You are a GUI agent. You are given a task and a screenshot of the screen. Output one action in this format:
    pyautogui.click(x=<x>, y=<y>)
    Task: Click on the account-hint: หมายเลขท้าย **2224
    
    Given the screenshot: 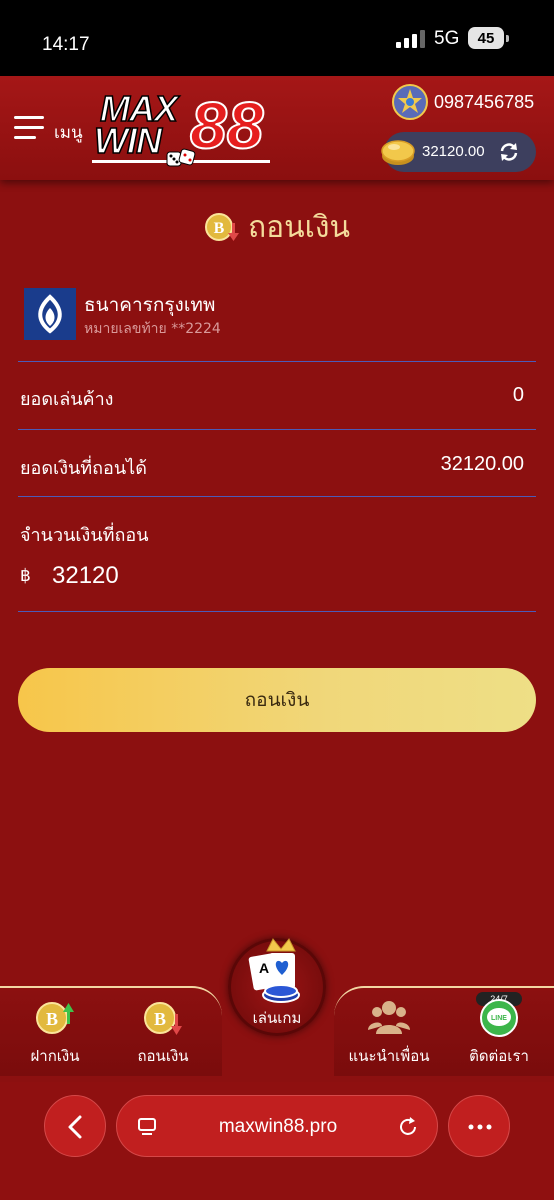 What is the action you would take?
    pyautogui.click(x=152, y=329)
    